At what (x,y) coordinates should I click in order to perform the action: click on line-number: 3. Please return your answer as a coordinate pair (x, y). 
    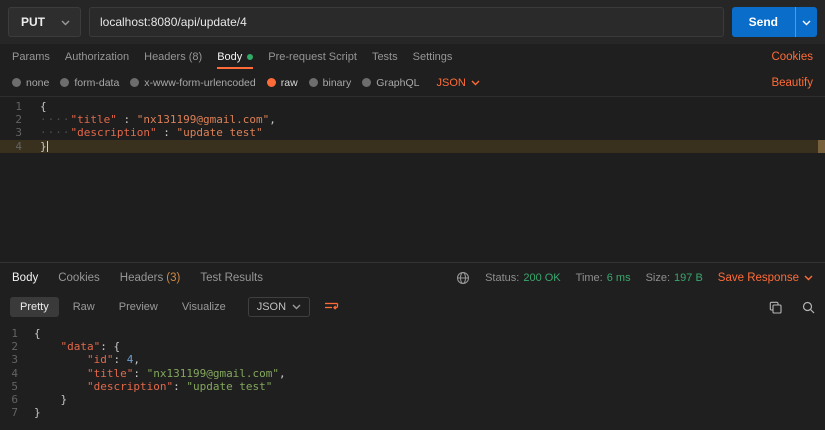
    Looking at the image, I should click on (14, 360).